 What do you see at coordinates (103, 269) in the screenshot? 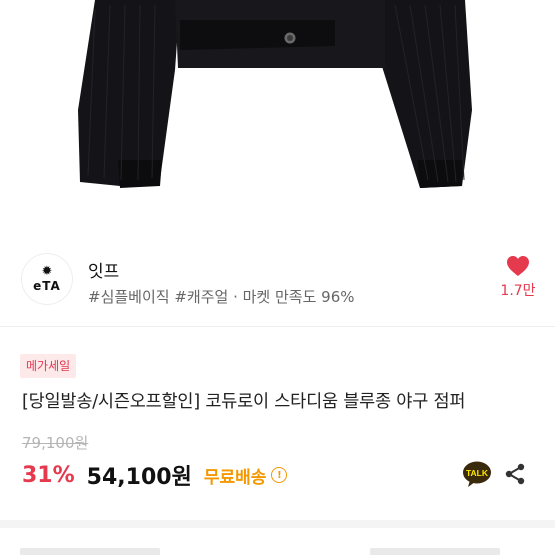
I see `shop-name: 잇프` at bounding box center [103, 269].